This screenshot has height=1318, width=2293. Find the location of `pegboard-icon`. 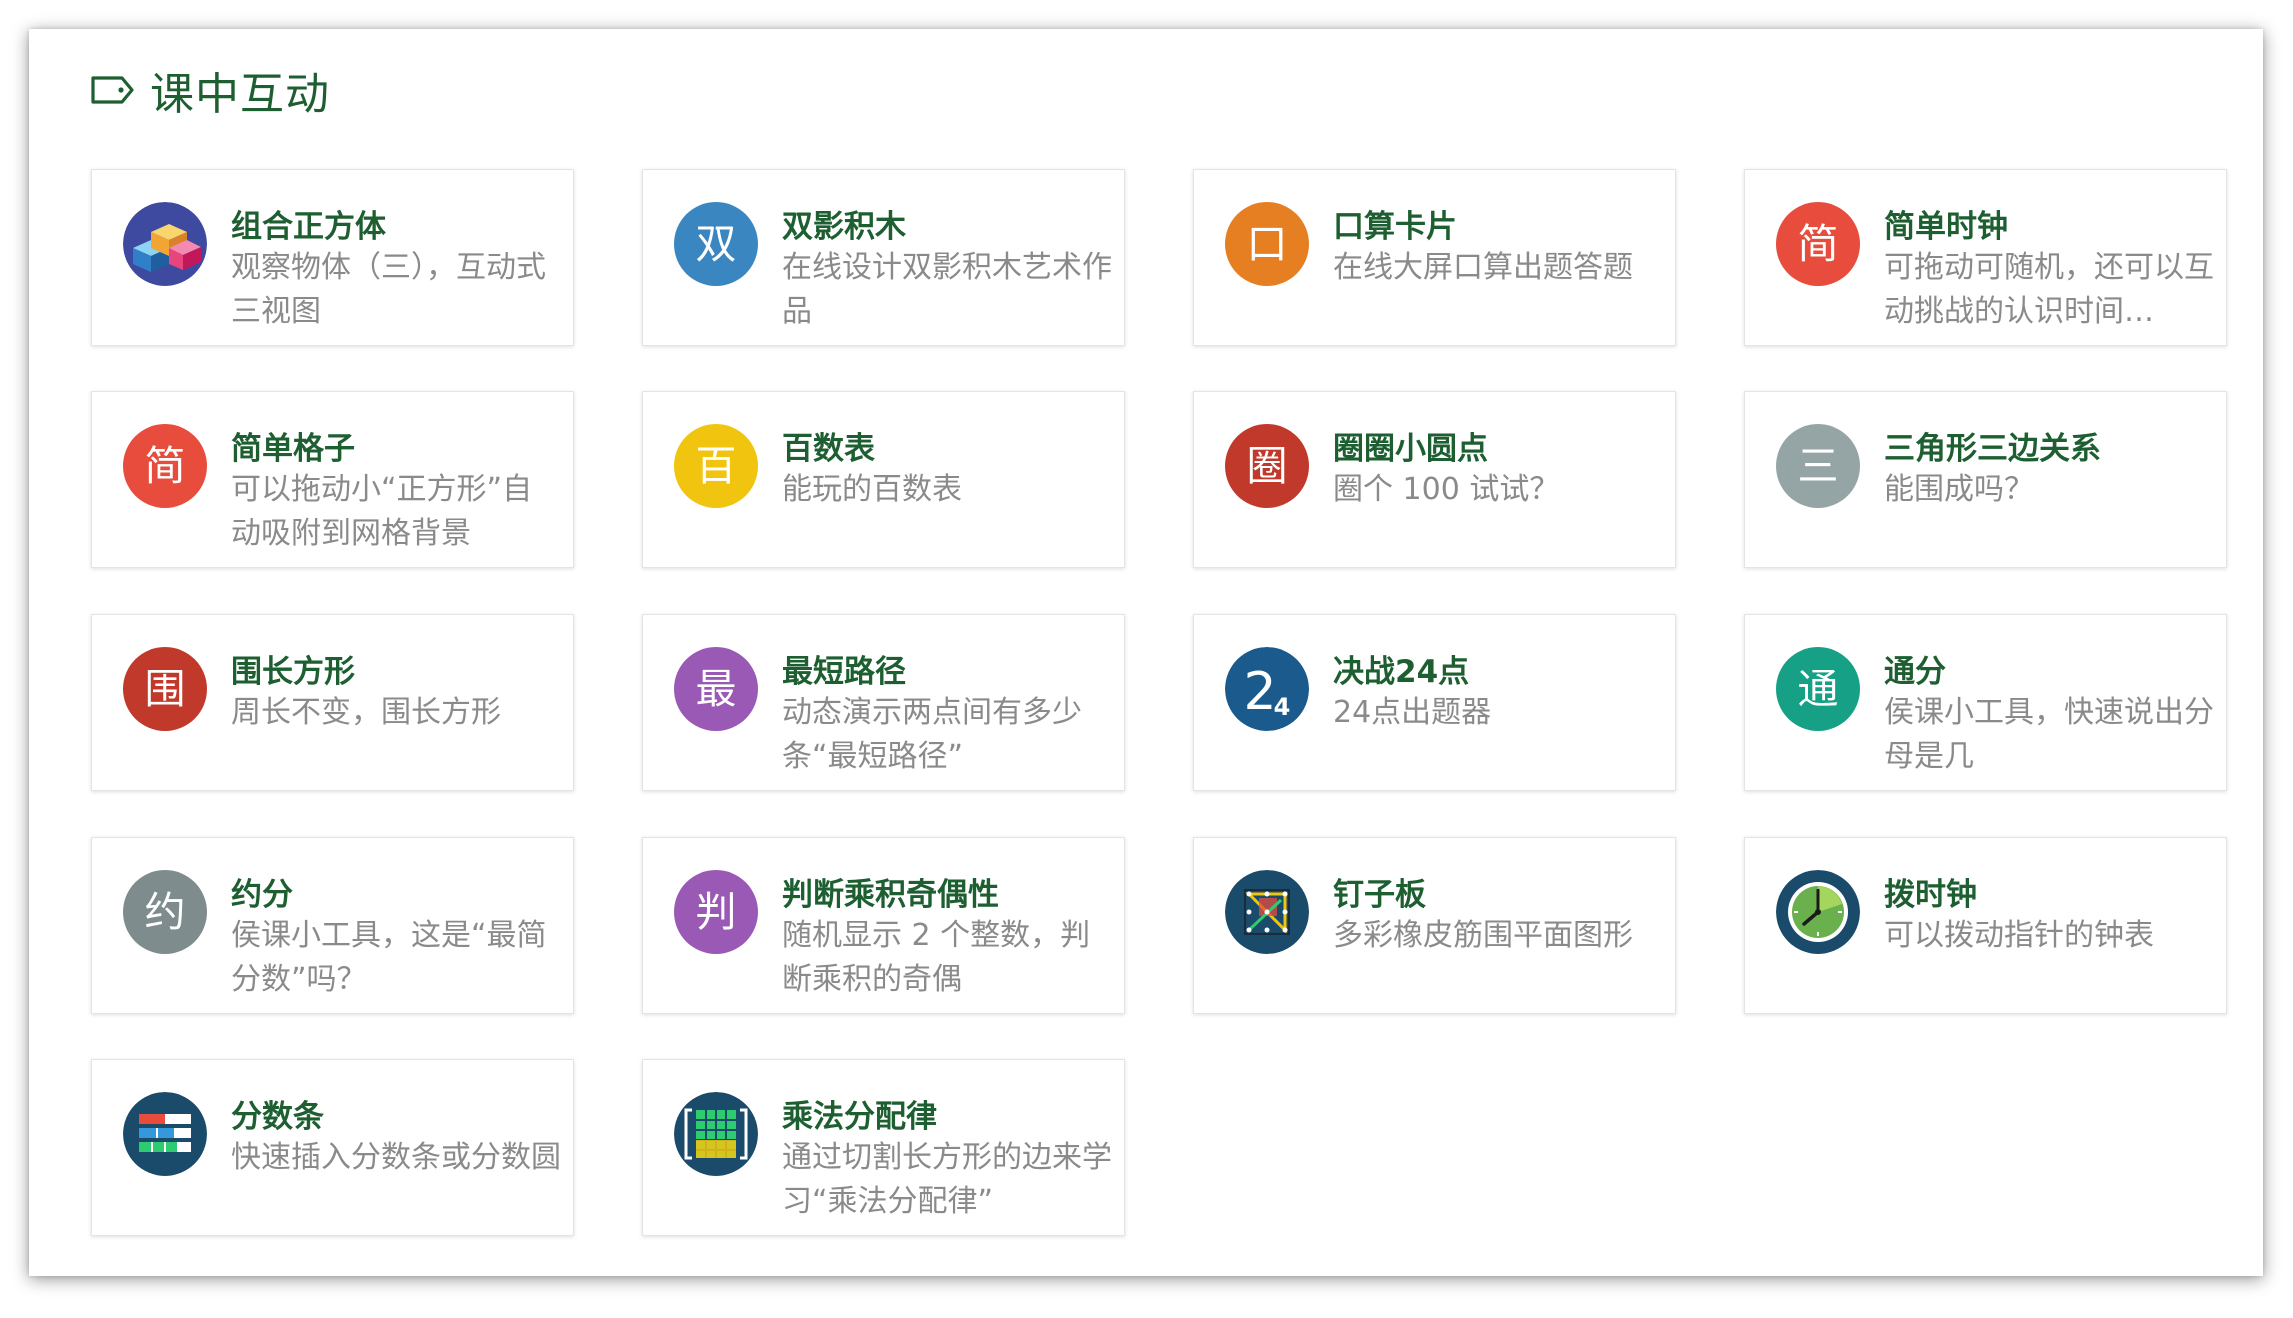

pegboard-icon is located at coordinates (1267, 912).